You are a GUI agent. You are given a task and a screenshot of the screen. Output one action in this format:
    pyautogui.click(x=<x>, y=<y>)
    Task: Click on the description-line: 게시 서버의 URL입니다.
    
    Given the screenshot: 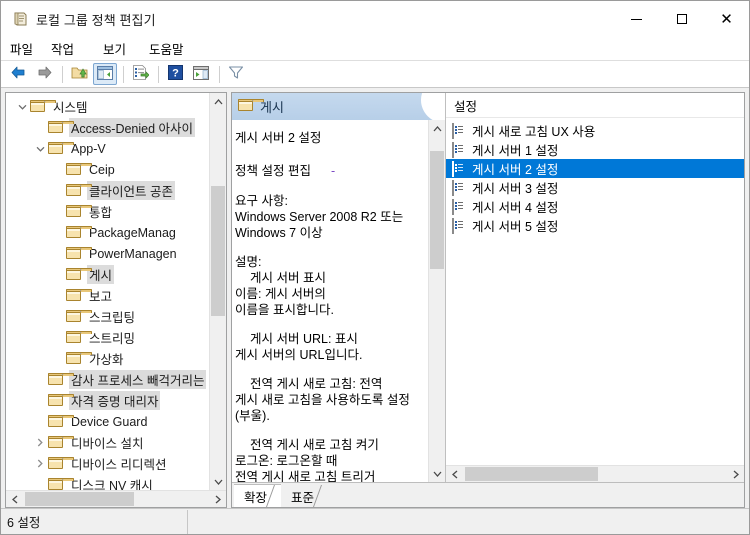 What is the action you would take?
    pyautogui.click(x=299, y=355)
    